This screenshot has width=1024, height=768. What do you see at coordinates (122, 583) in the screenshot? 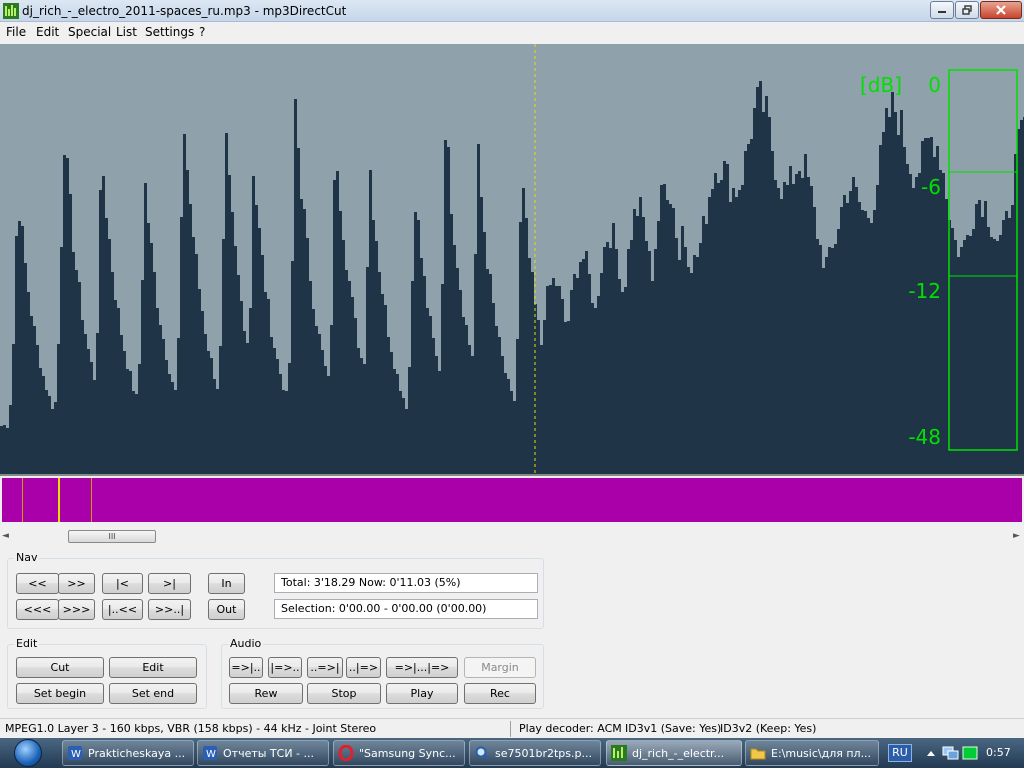
I see `nav-to-begin-button: |<` at bounding box center [122, 583].